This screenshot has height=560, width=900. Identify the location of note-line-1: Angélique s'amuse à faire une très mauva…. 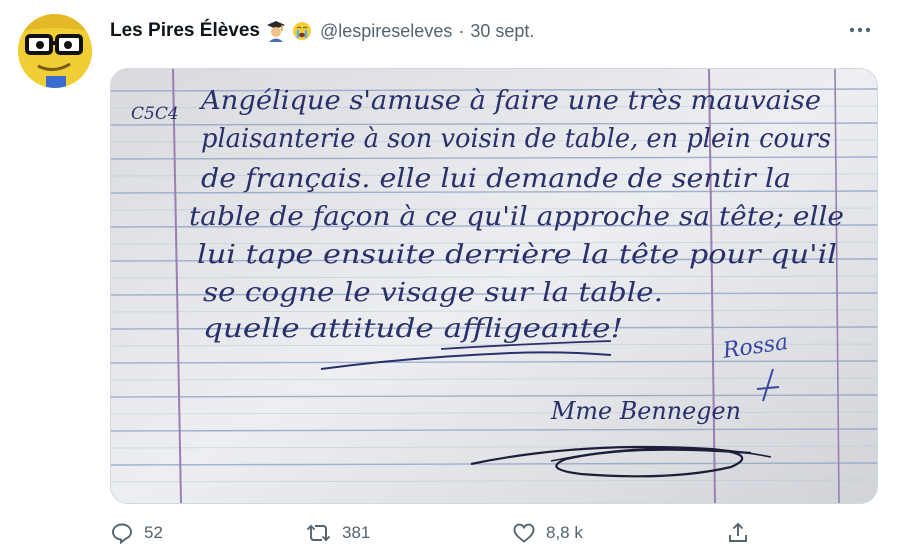
(510, 101).